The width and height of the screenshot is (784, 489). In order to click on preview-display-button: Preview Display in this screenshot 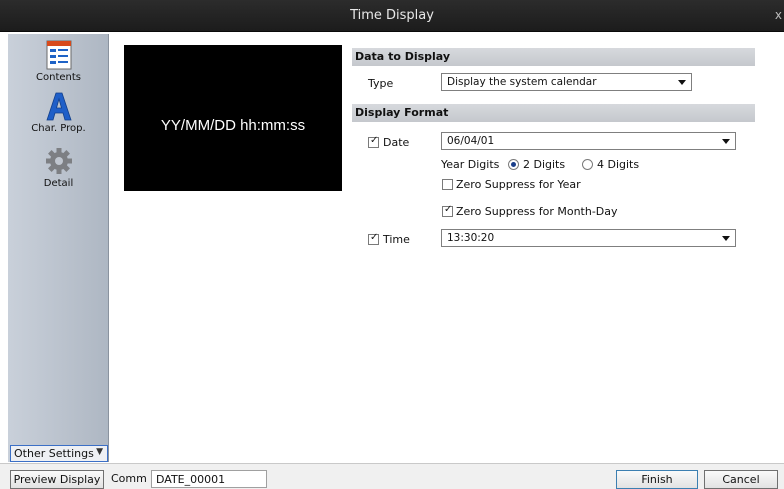, I will do `click(57, 479)`.